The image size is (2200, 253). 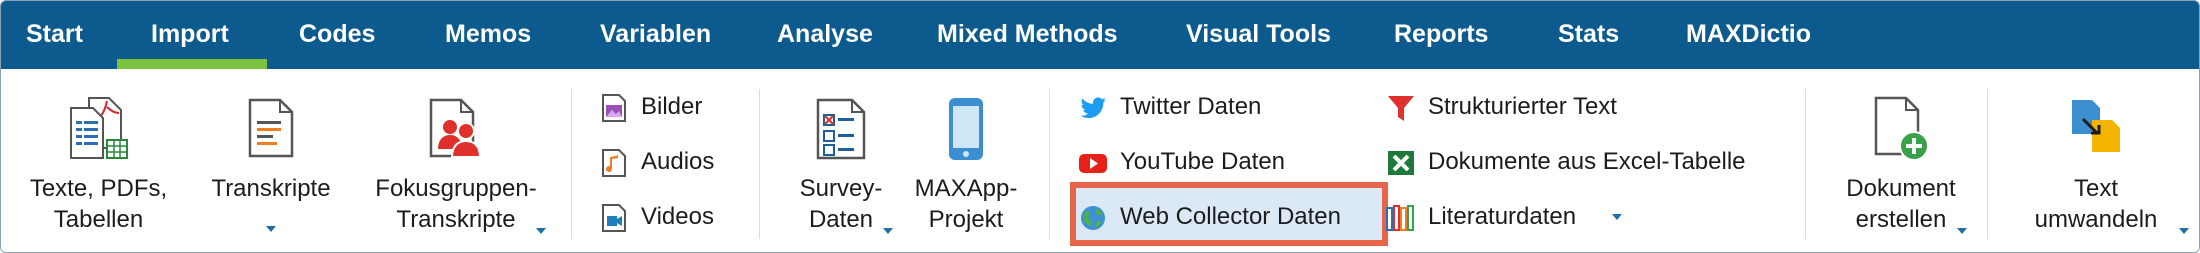 I want to click on audio-file-icon, so click(x=614, y=163).